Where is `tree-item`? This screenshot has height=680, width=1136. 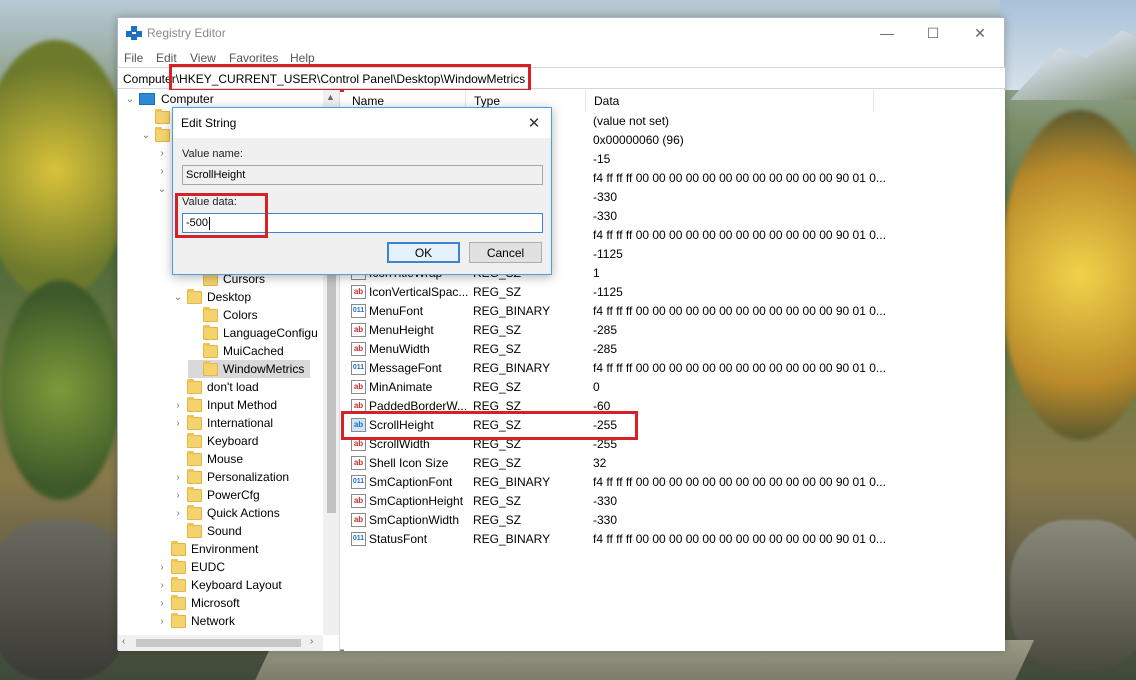
tree-item is located at coordinates (157, 117).